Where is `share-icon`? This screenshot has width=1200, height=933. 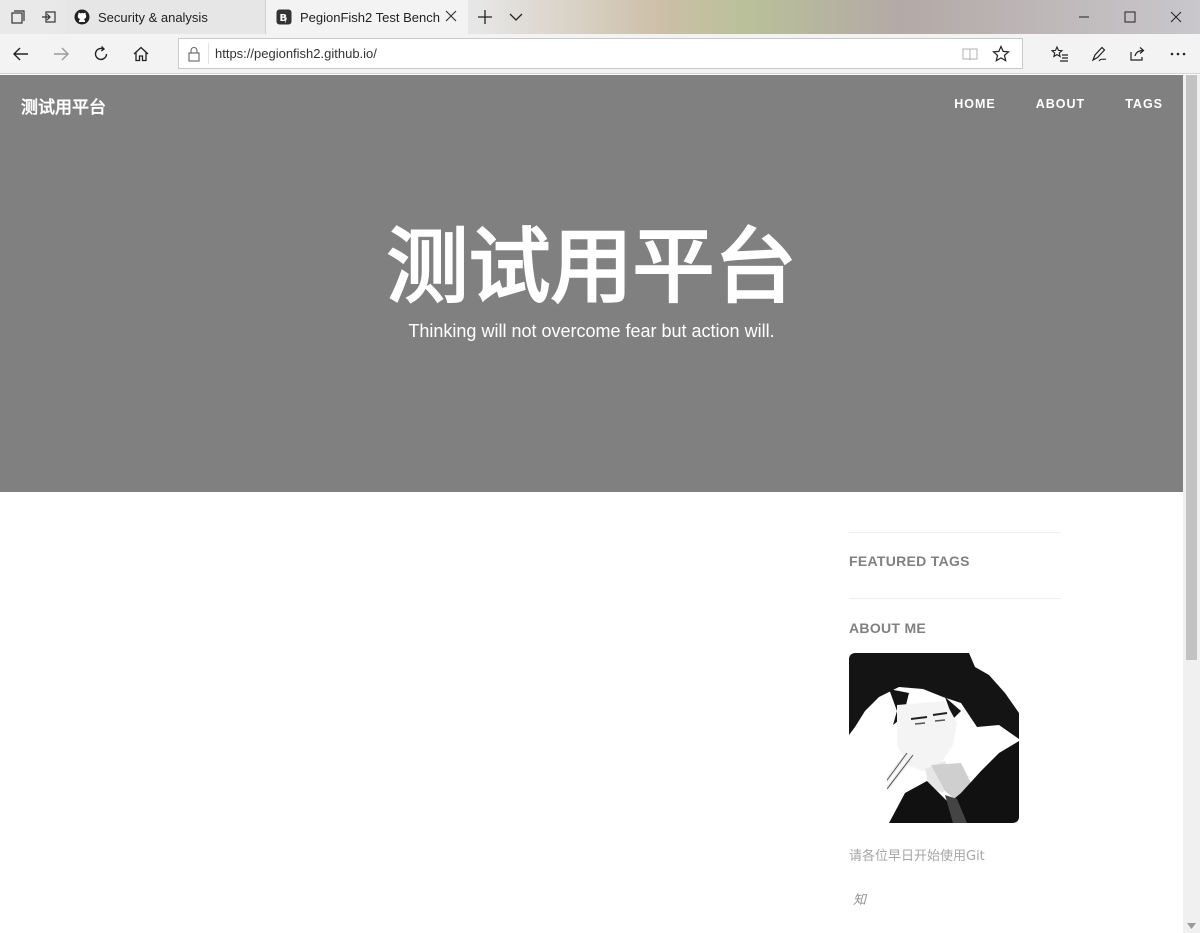
share-icon is located at coordinates (1138, 54).